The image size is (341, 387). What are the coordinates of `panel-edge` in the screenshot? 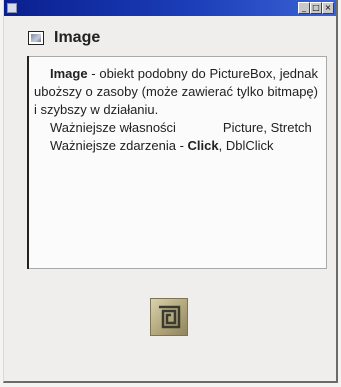 It's located at (28, 162).